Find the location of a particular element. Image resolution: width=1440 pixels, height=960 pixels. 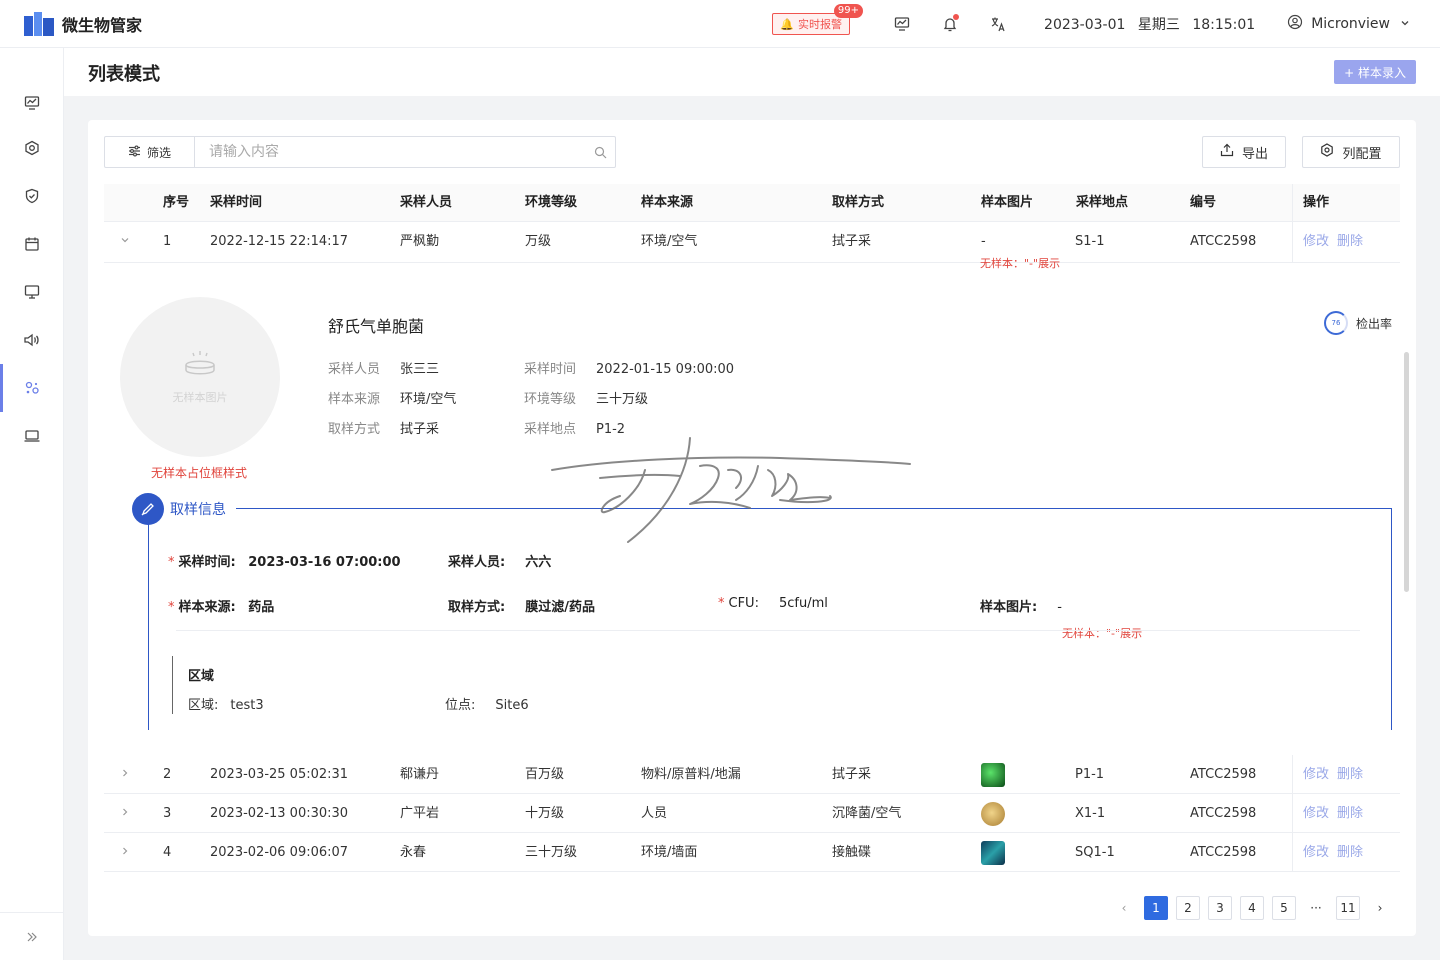

page-ellipsis: ··· is located at coordinates (1316, 908).